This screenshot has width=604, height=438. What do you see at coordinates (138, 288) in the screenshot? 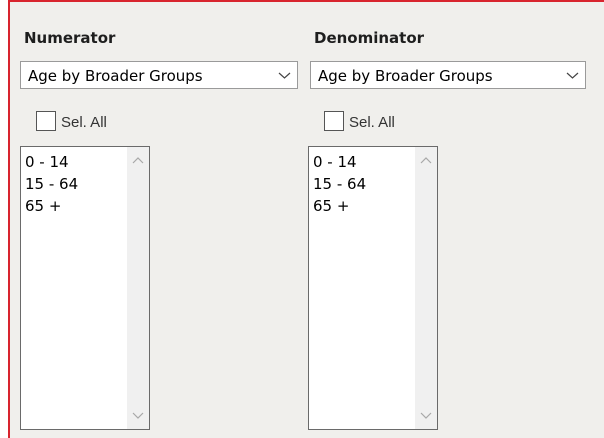
I see `numerator-scrollbar` at bounding box center [138, 288].